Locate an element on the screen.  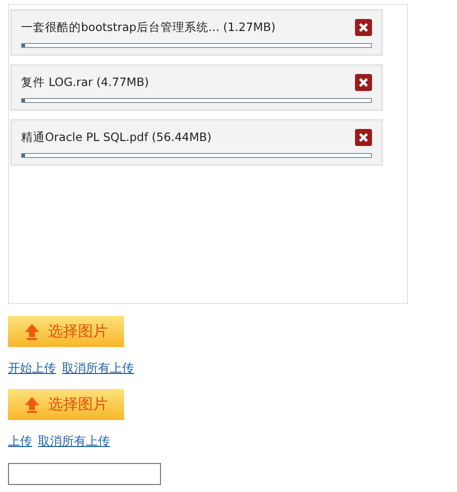
action-link: 开始上传 is located at coordinates (32, 368).